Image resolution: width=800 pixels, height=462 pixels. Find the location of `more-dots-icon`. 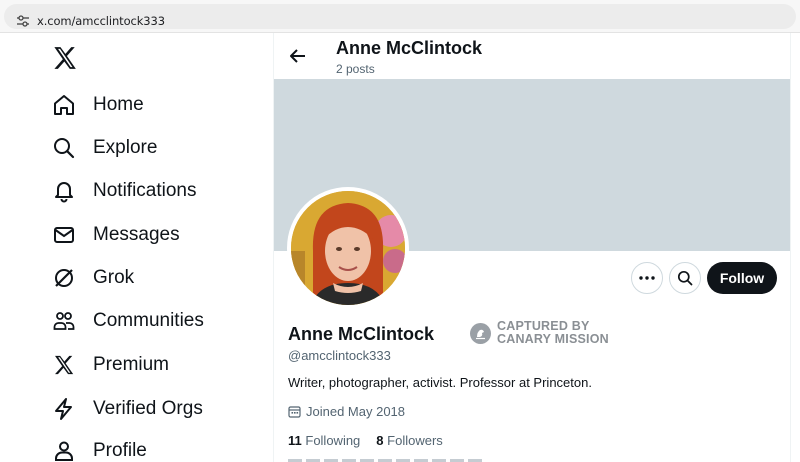

more-dots-icon is located at coordinates (647, 278).